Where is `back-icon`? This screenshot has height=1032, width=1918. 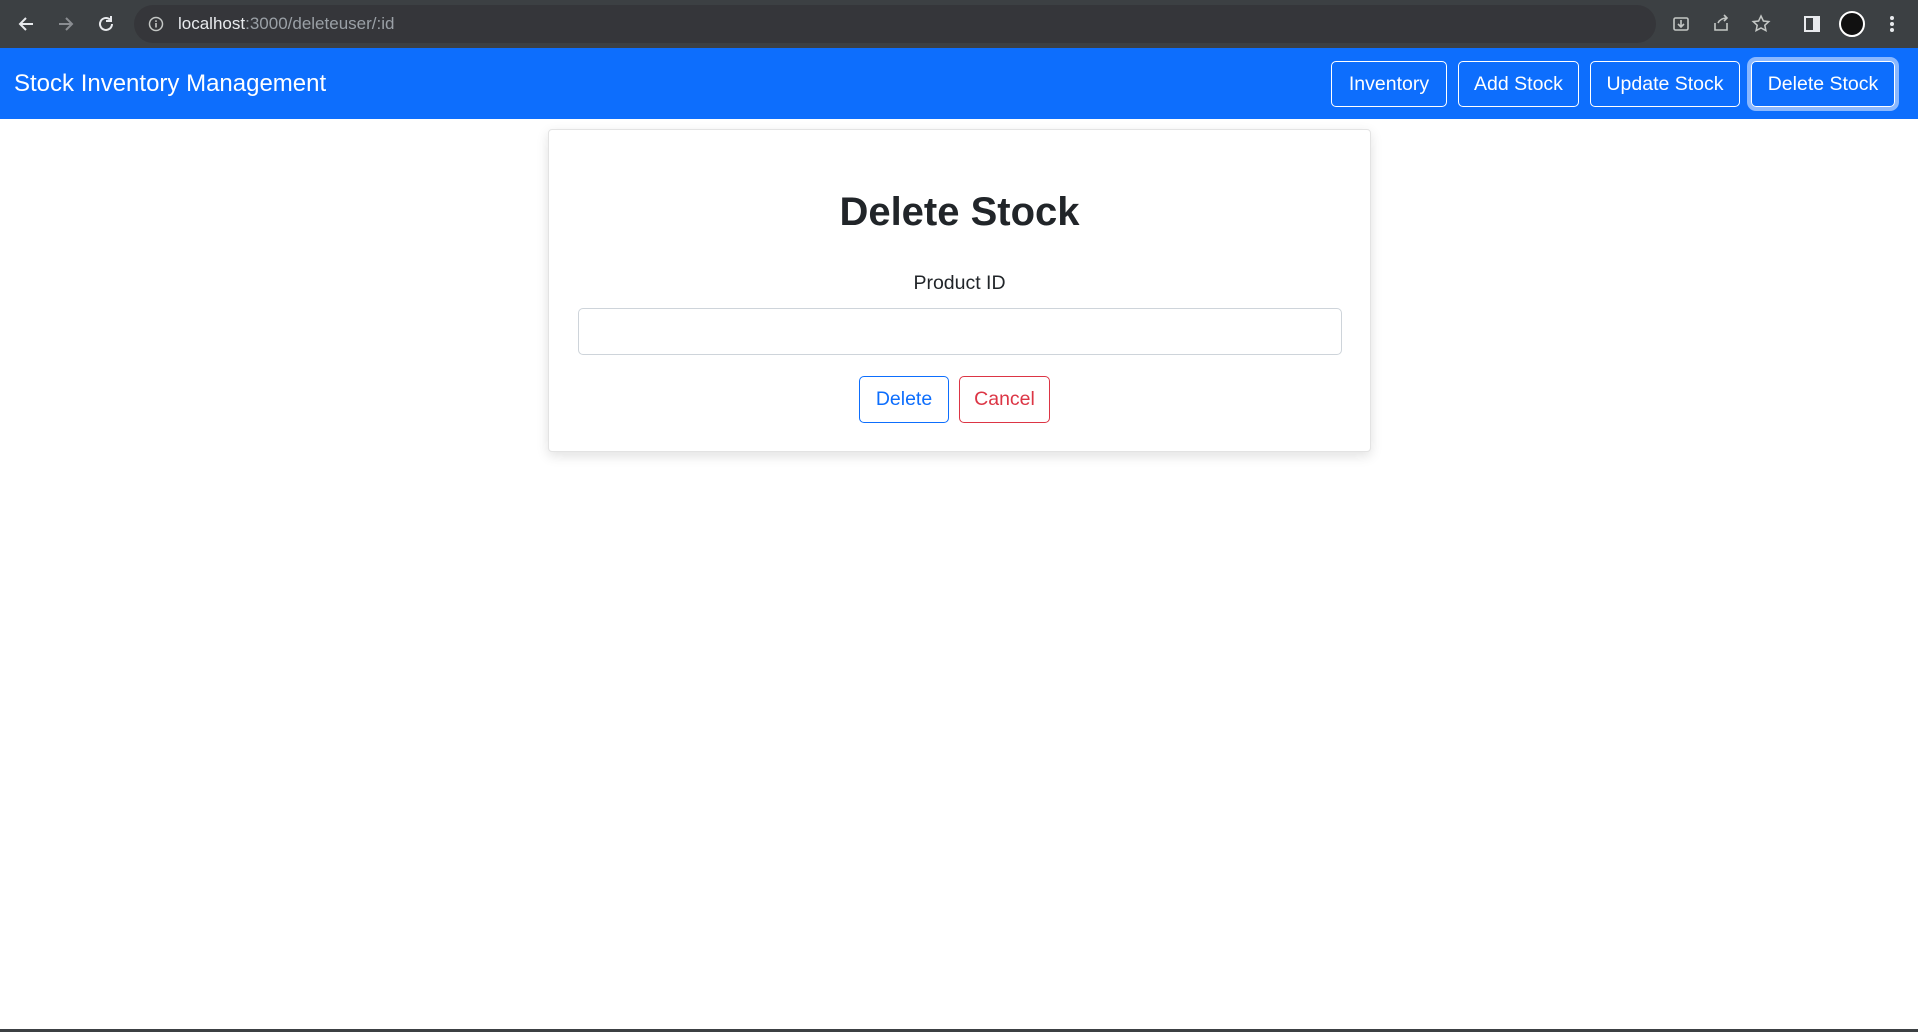 back-icon is located at coordinates (26, 24).